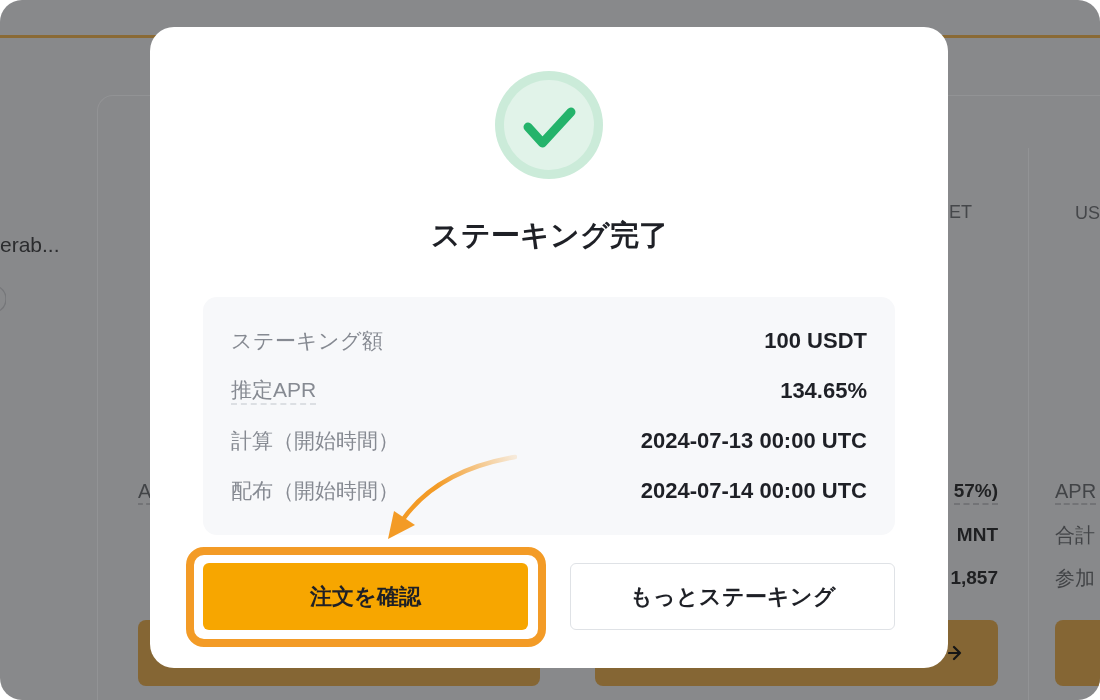 The image size is (1100, 700). What do you see at coordinates (1077, 653) in the screenshot?
I see `action-button` at bounding box center [1077, 653].